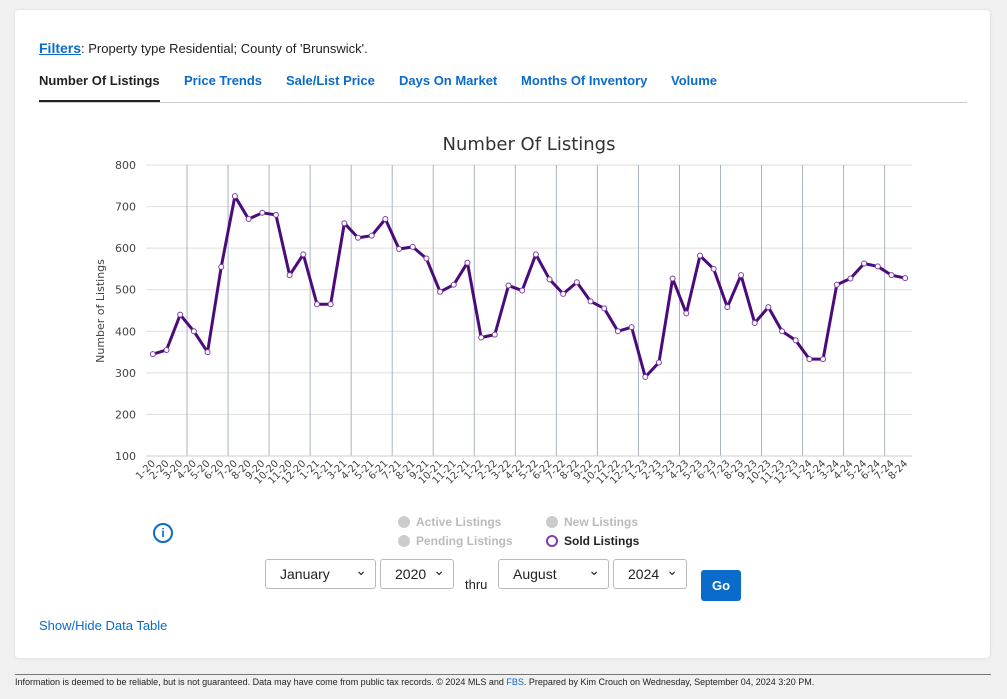 The image size is (1007, 699). Describe the element at coordinates (553, 572) in the screenshot. I see `to-month-select: August` at that location.